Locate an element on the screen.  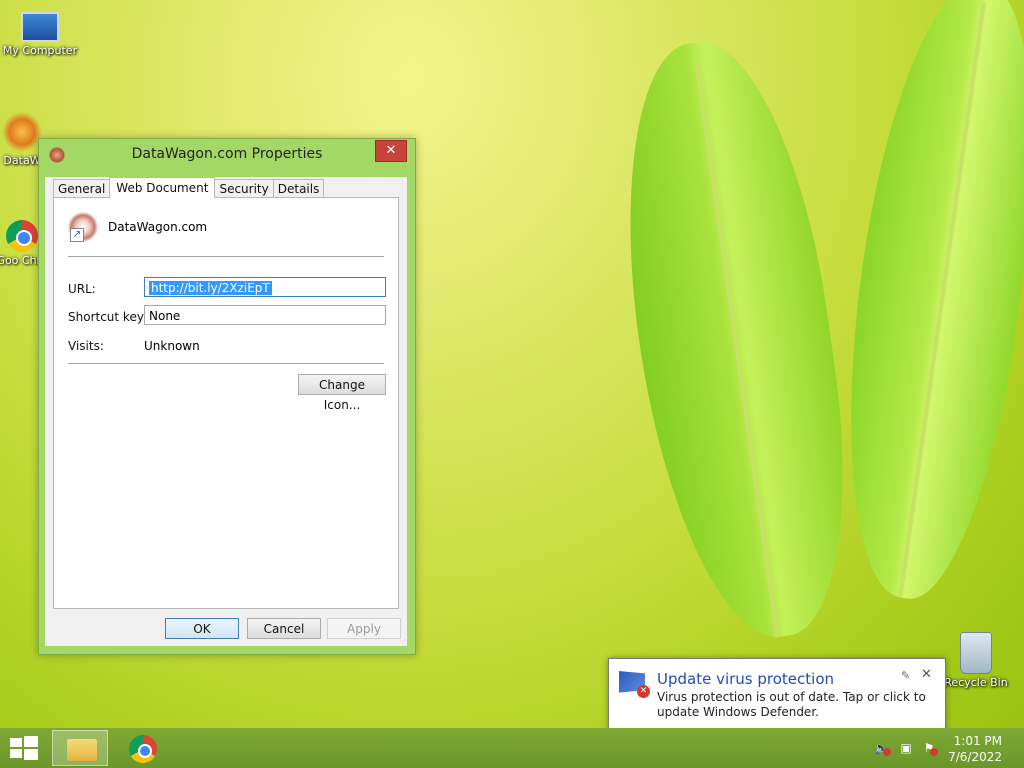
folder-icon is located at coordinates (82, 750).